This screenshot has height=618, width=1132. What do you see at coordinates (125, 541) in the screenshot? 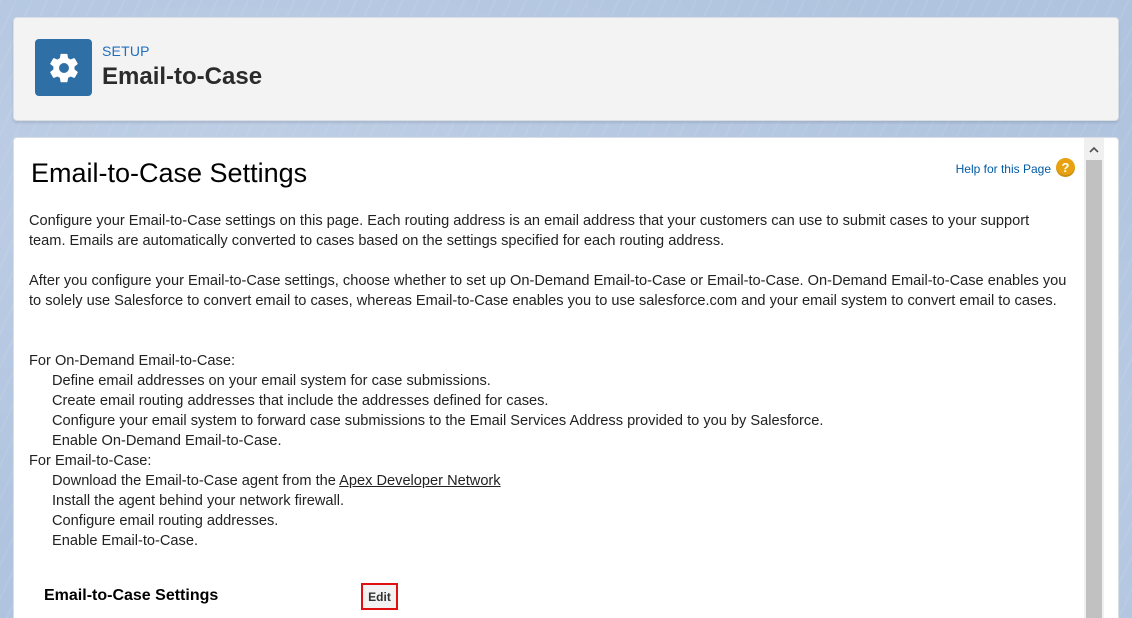
I see `list-item: Enable Email-to-Case.` at bounding box center [125, 541].